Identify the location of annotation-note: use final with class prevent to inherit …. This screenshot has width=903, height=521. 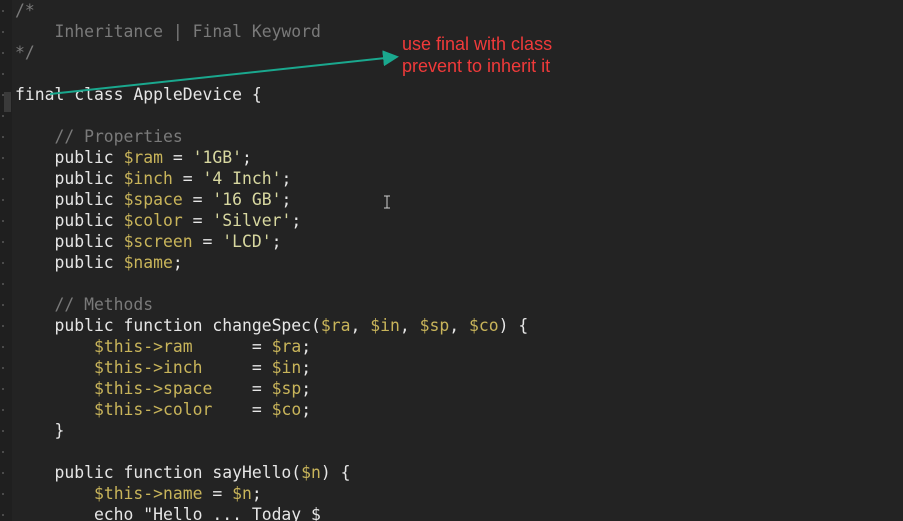
(477, 55).